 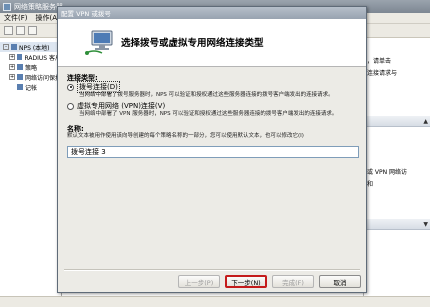 I want to click on wizard-page-title: 选择拨号或虚拟专用网络连接类型, so click(x=192, y=43).